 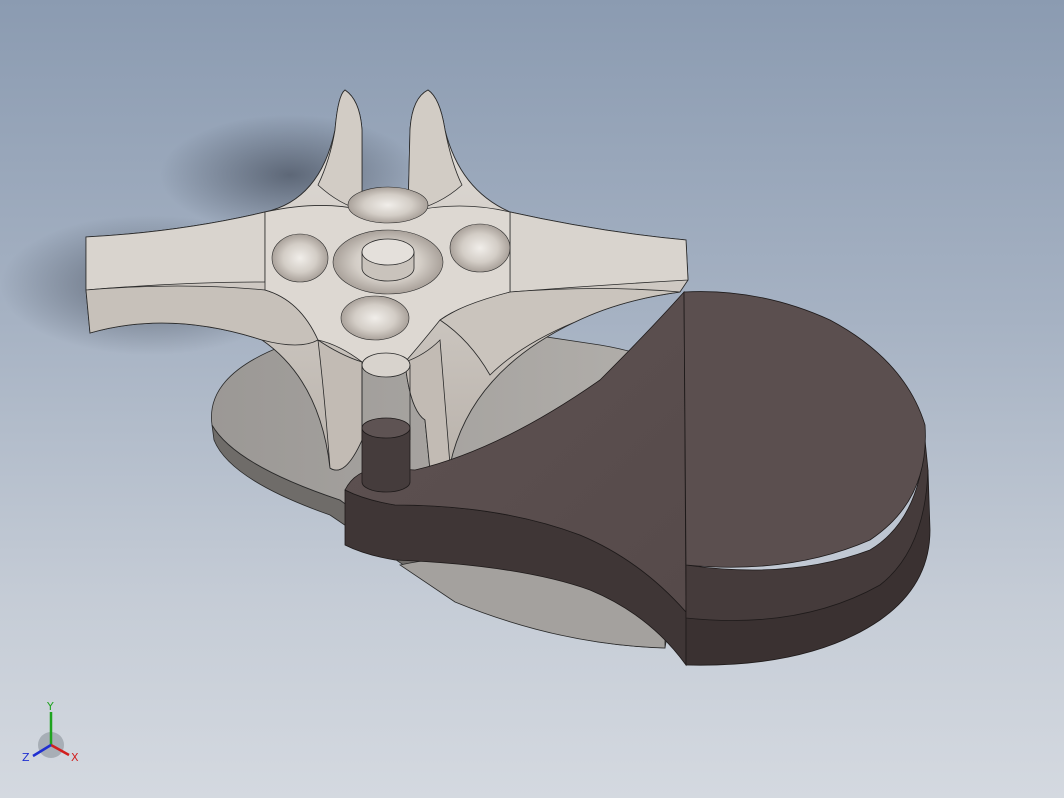 What do you see at coordinates (388, 205) in the screenshot?
I see `dimple-top` at bounding box center [388, 205].